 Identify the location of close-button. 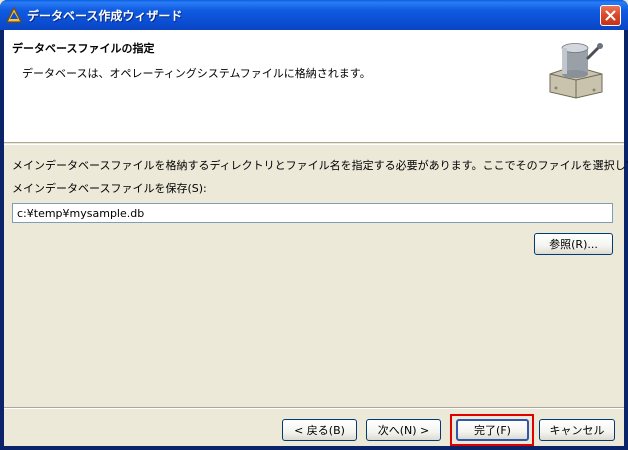
(610, 15).